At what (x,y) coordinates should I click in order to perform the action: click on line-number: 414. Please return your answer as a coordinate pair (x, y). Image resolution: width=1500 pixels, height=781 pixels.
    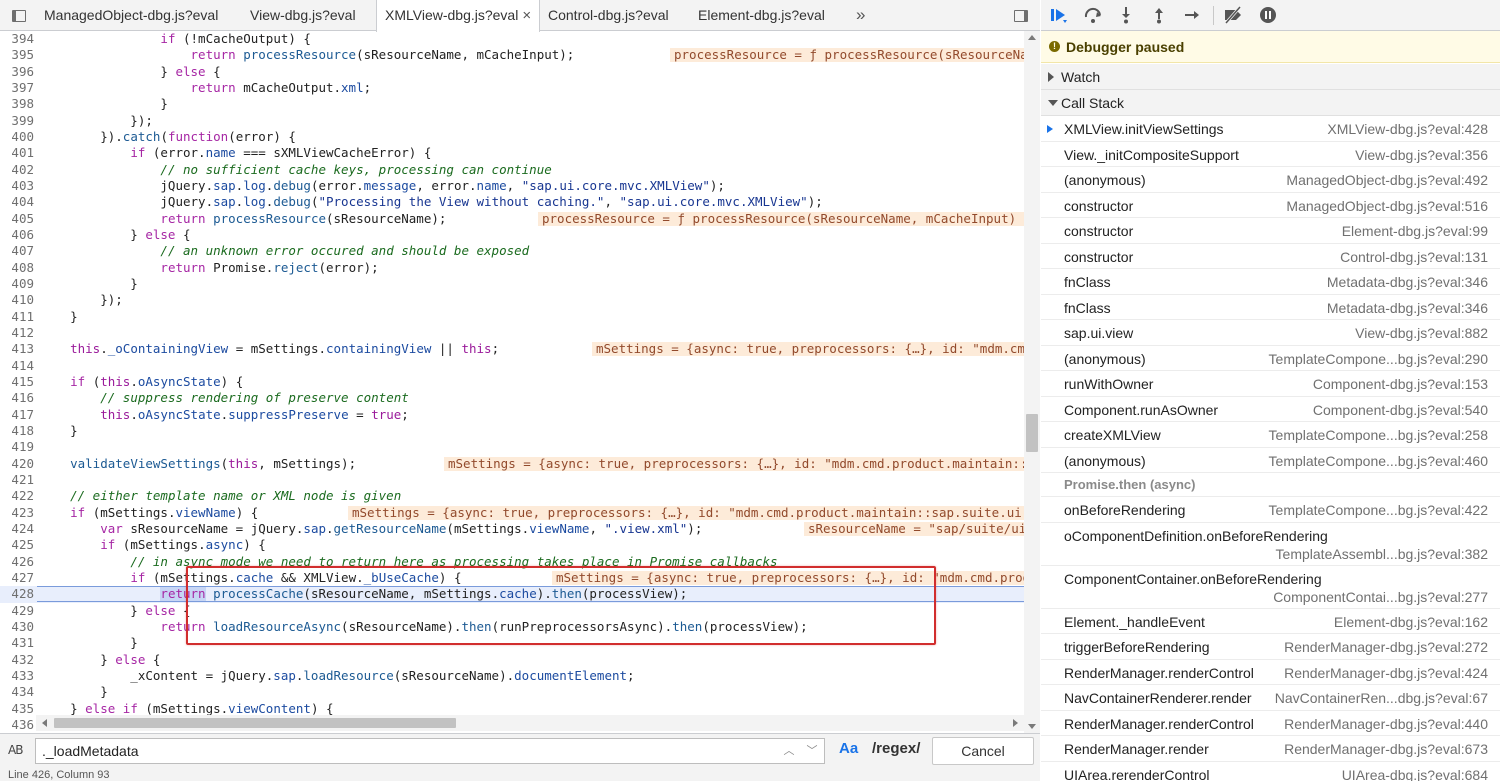
    Looking at the image, I should click on (17, 366).